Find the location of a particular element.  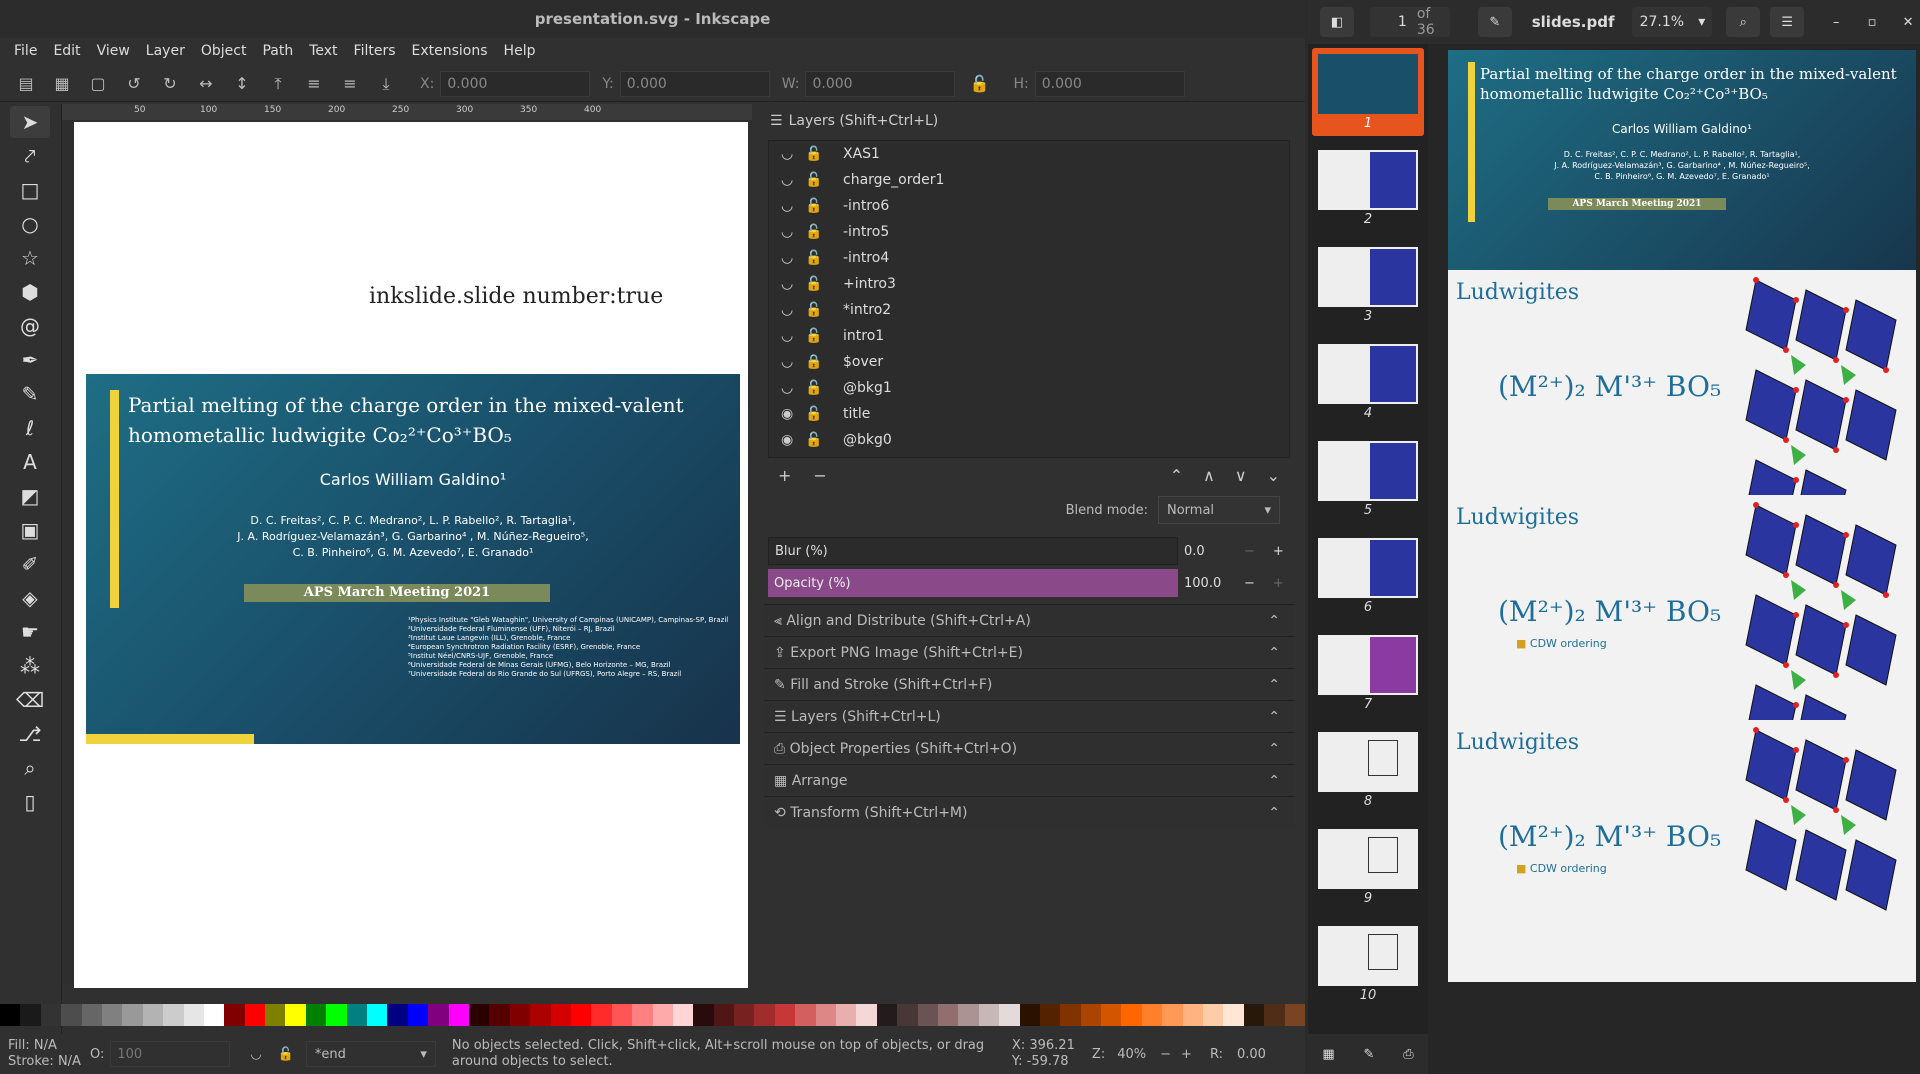

dialog-fill-stroke: ✎ Fill and Stroke (Shift+Ctrl+F) ⌃ is located at coordinates (1029, 684).